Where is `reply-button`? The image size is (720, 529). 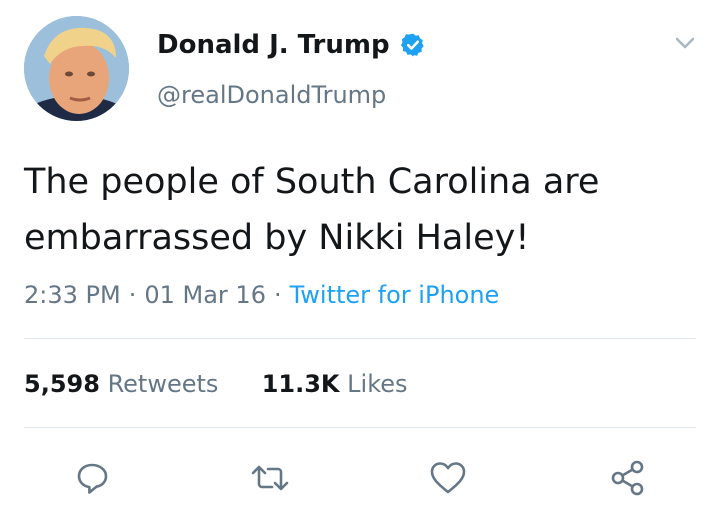
reply-button is located at coordinates (92, 478).